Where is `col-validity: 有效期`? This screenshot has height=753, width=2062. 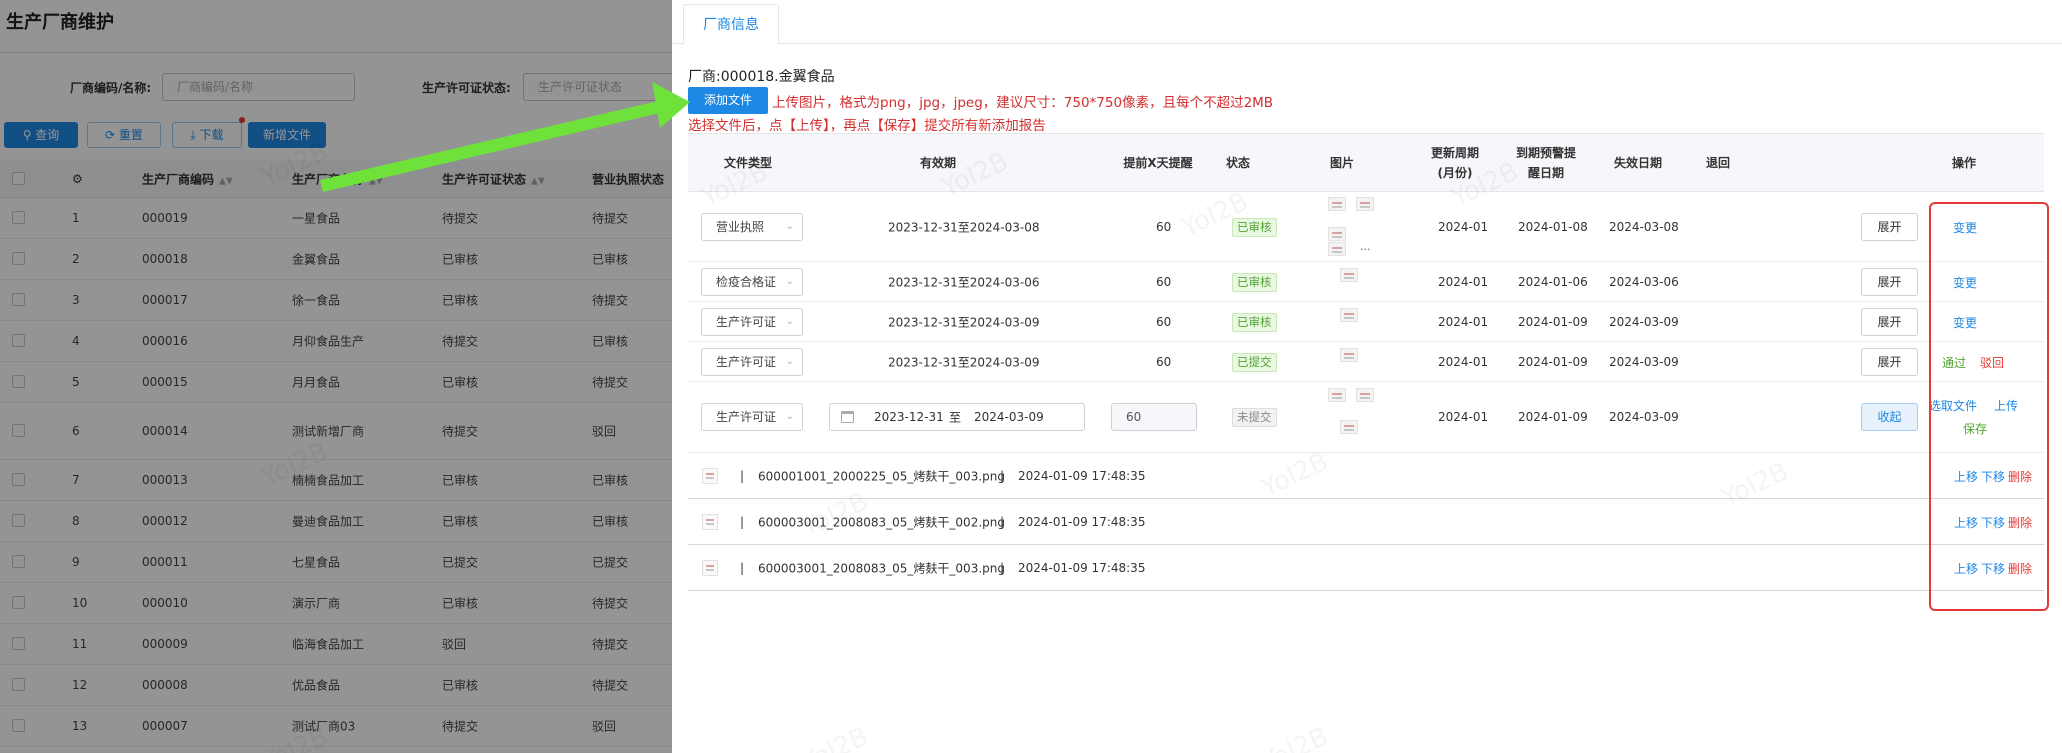 col-validity: 有效期 is located at coordinates (937, 162).